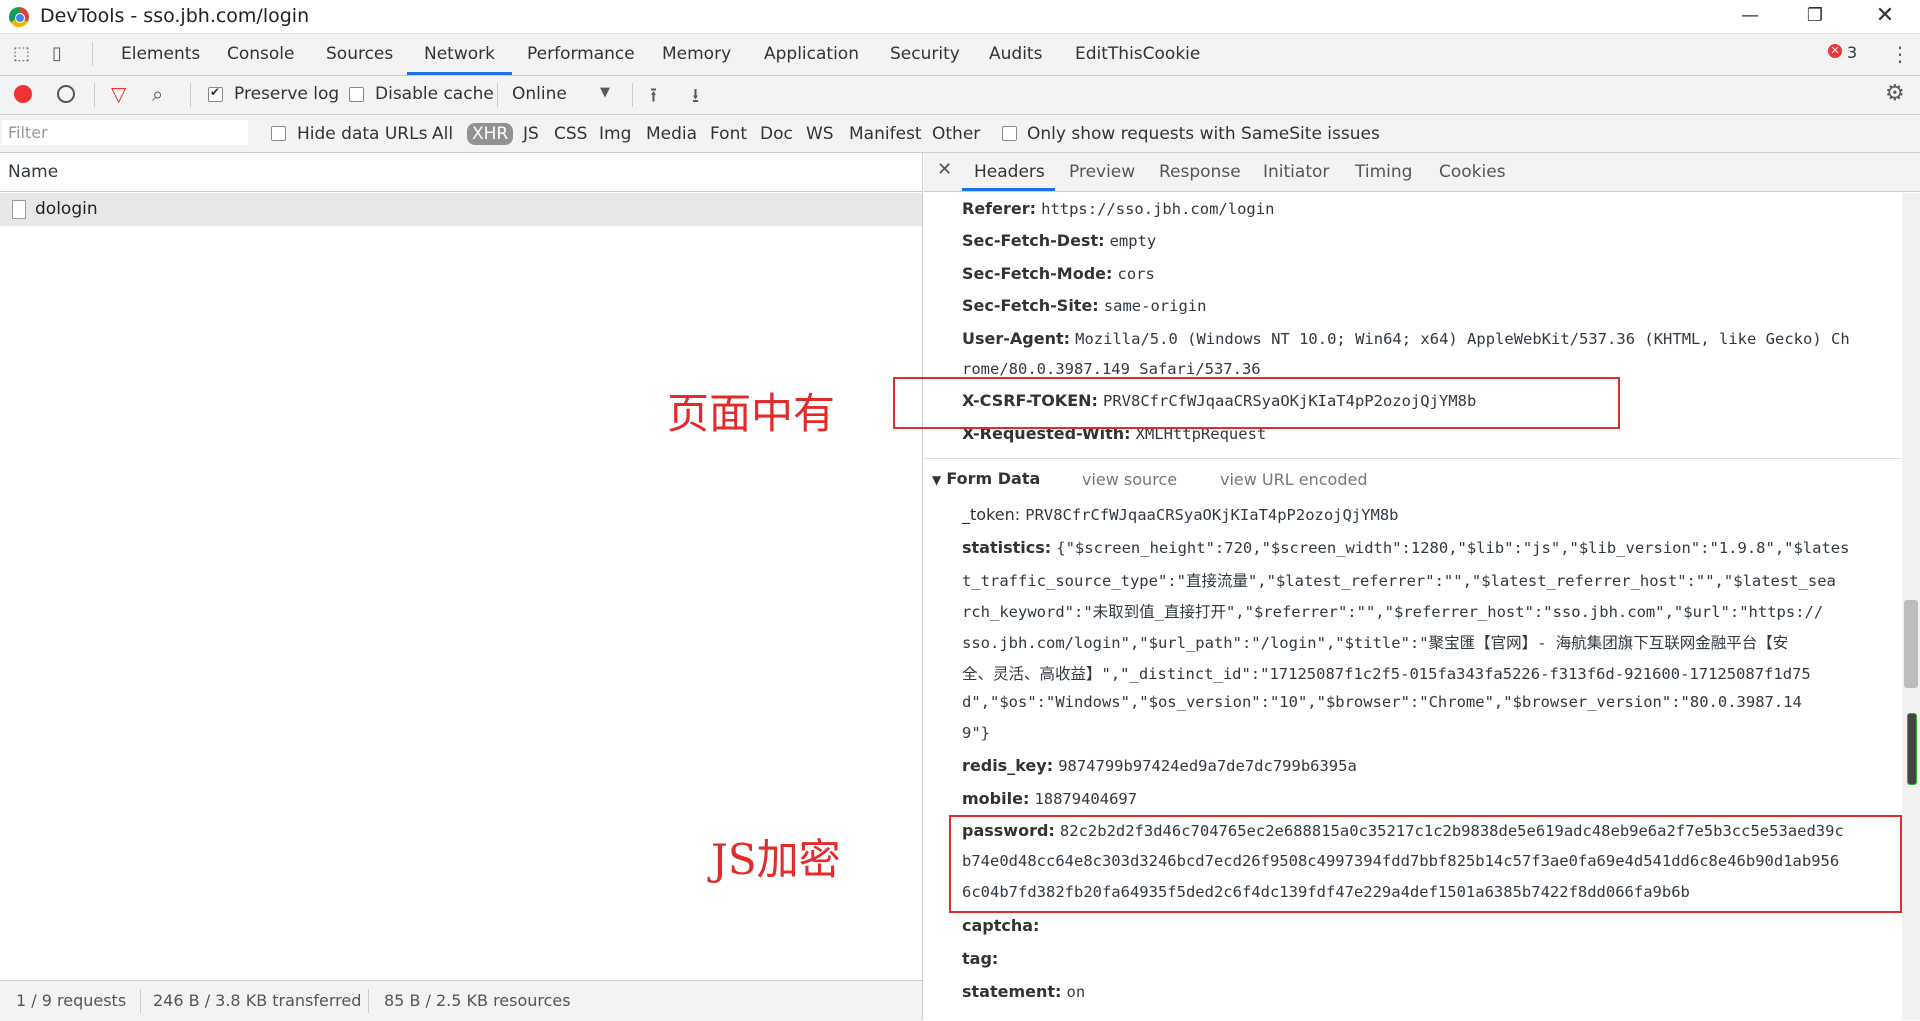 The image size is (1920, 1021). I want to click on section-divider, so click(1413, 458).